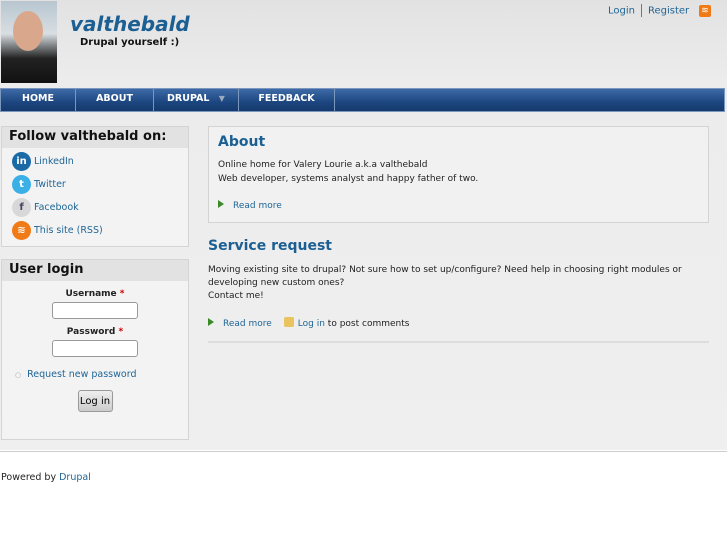 The width and height of the screenshot is (727, 545). What do you see at coordinates (95, 137) in the screenshot?
I see `follow-title: Follow valthebald on:` at bounding box center [95, 137].